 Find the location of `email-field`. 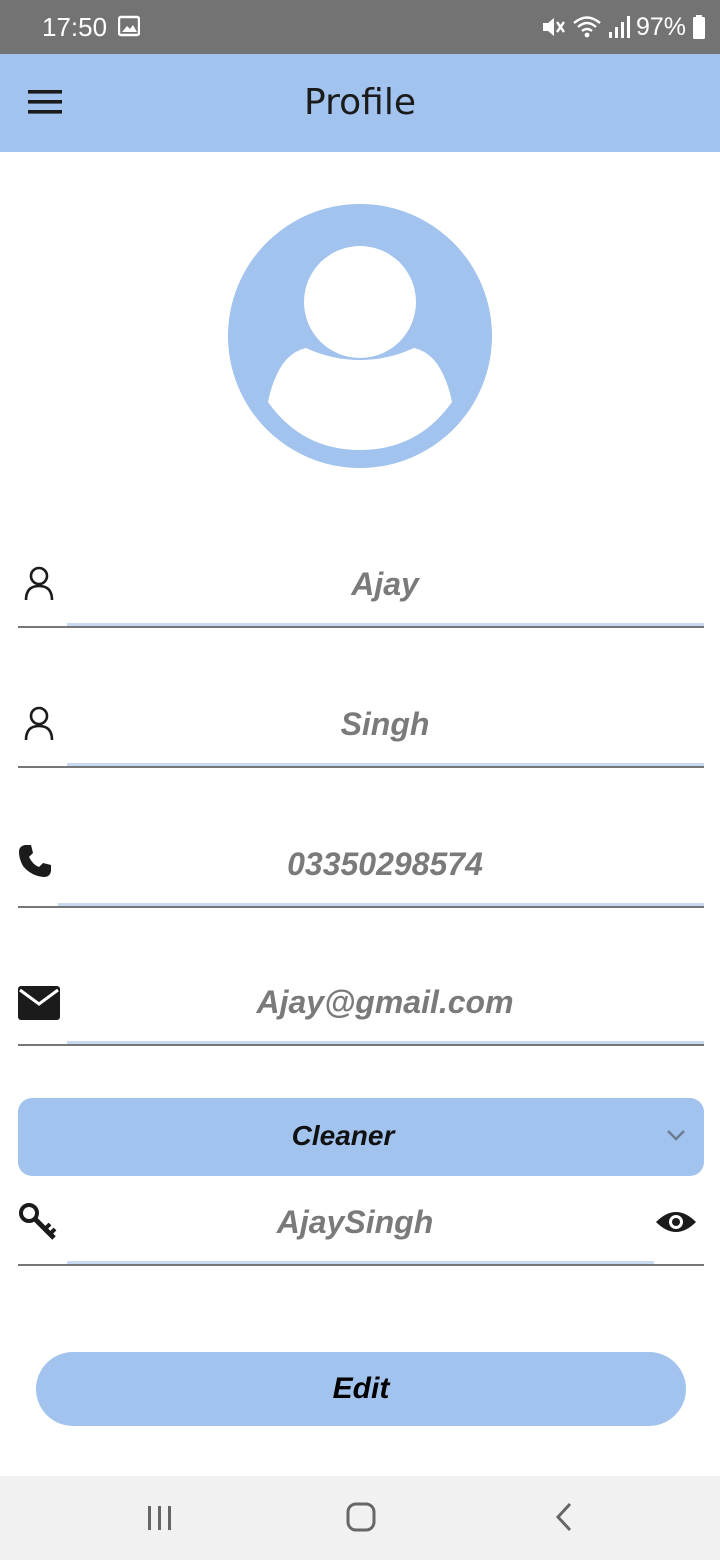

email-field is located at coordinates (361, 1006).